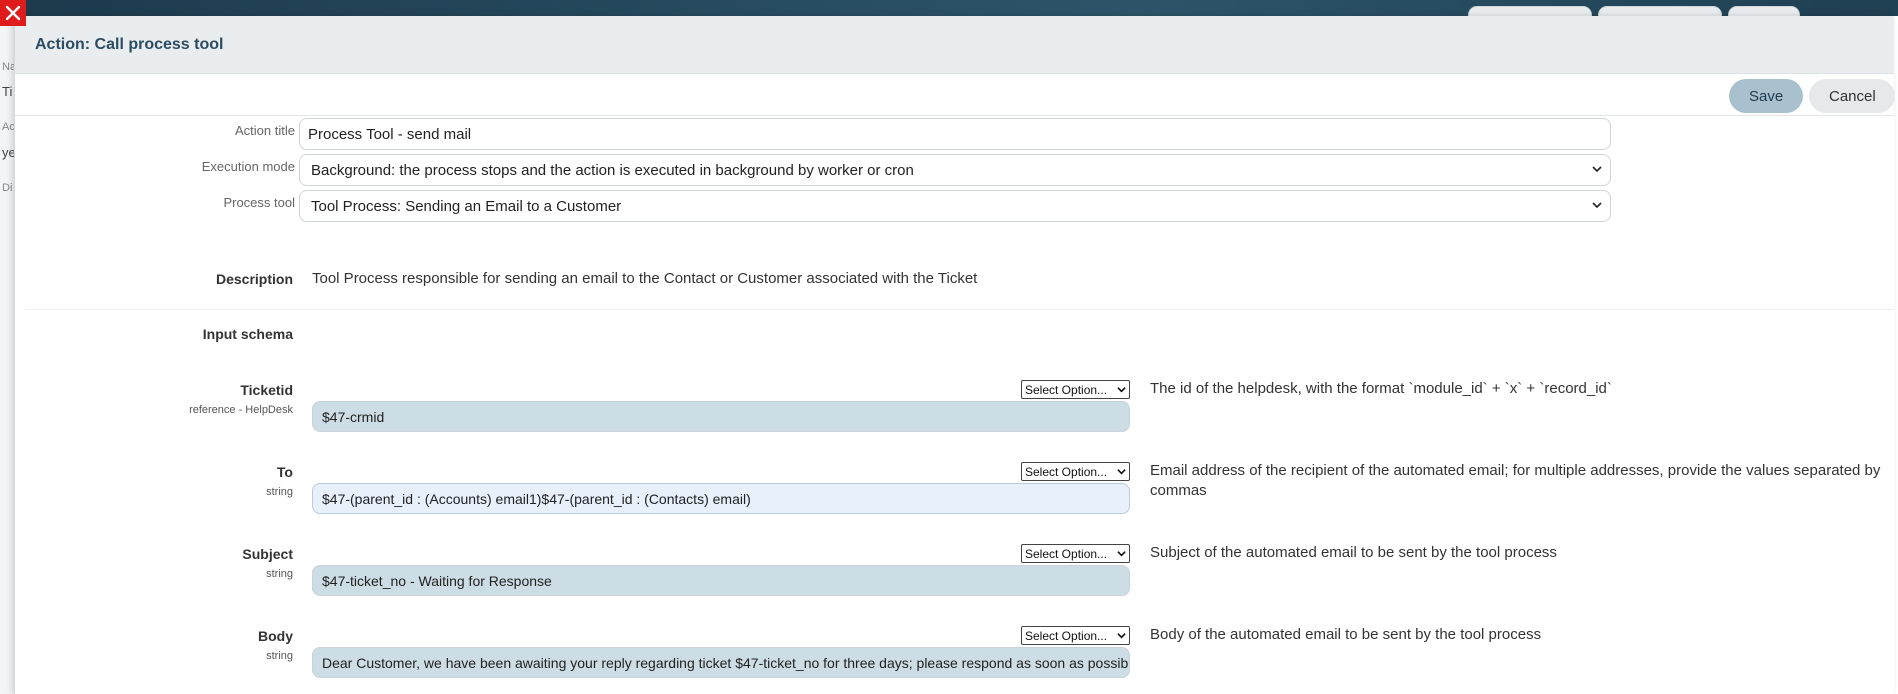  I want to click on action-title-input: Process Tool - send mail, so click(955, 134).